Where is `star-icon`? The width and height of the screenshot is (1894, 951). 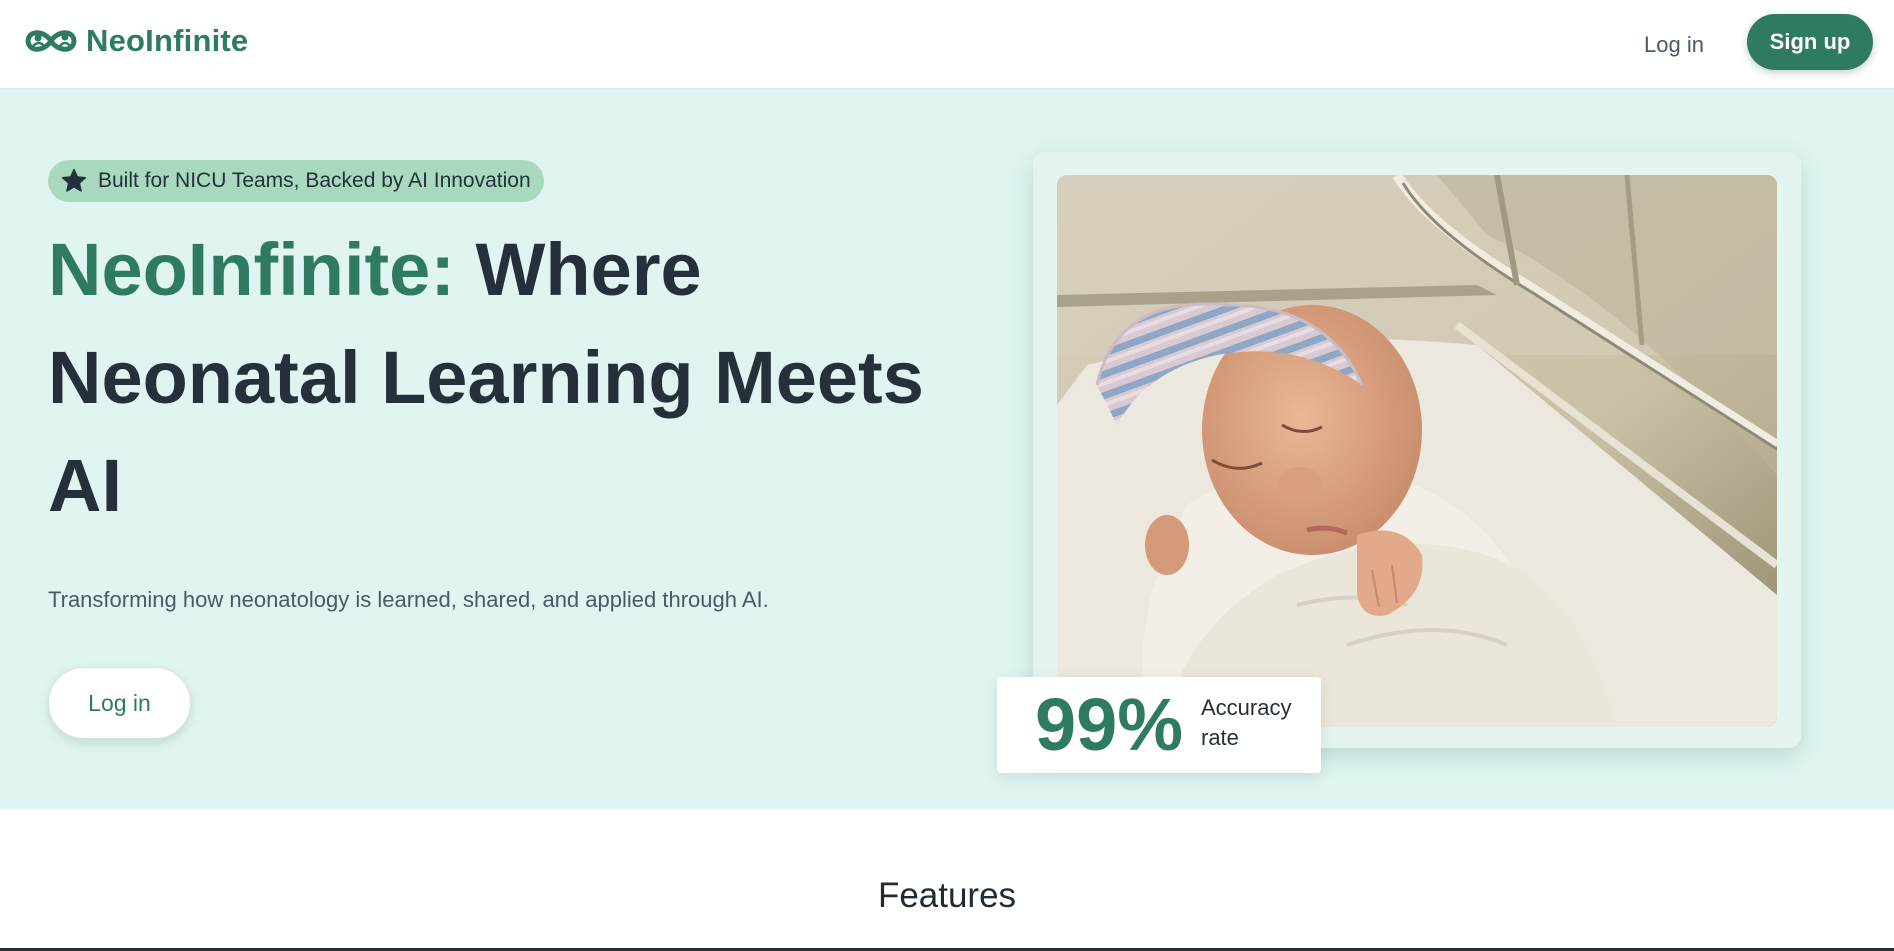 star-icon is located at coordinates (74, 180).